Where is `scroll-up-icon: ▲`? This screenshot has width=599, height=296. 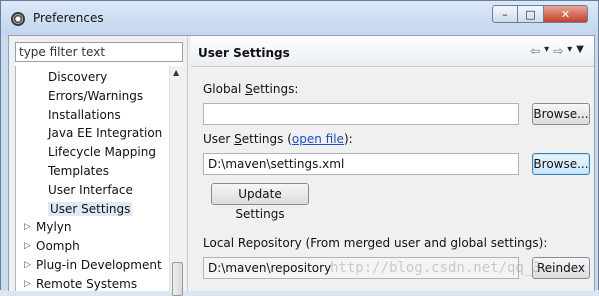 scroll-up-icon: ▲ is located at coordinates (176, 72).